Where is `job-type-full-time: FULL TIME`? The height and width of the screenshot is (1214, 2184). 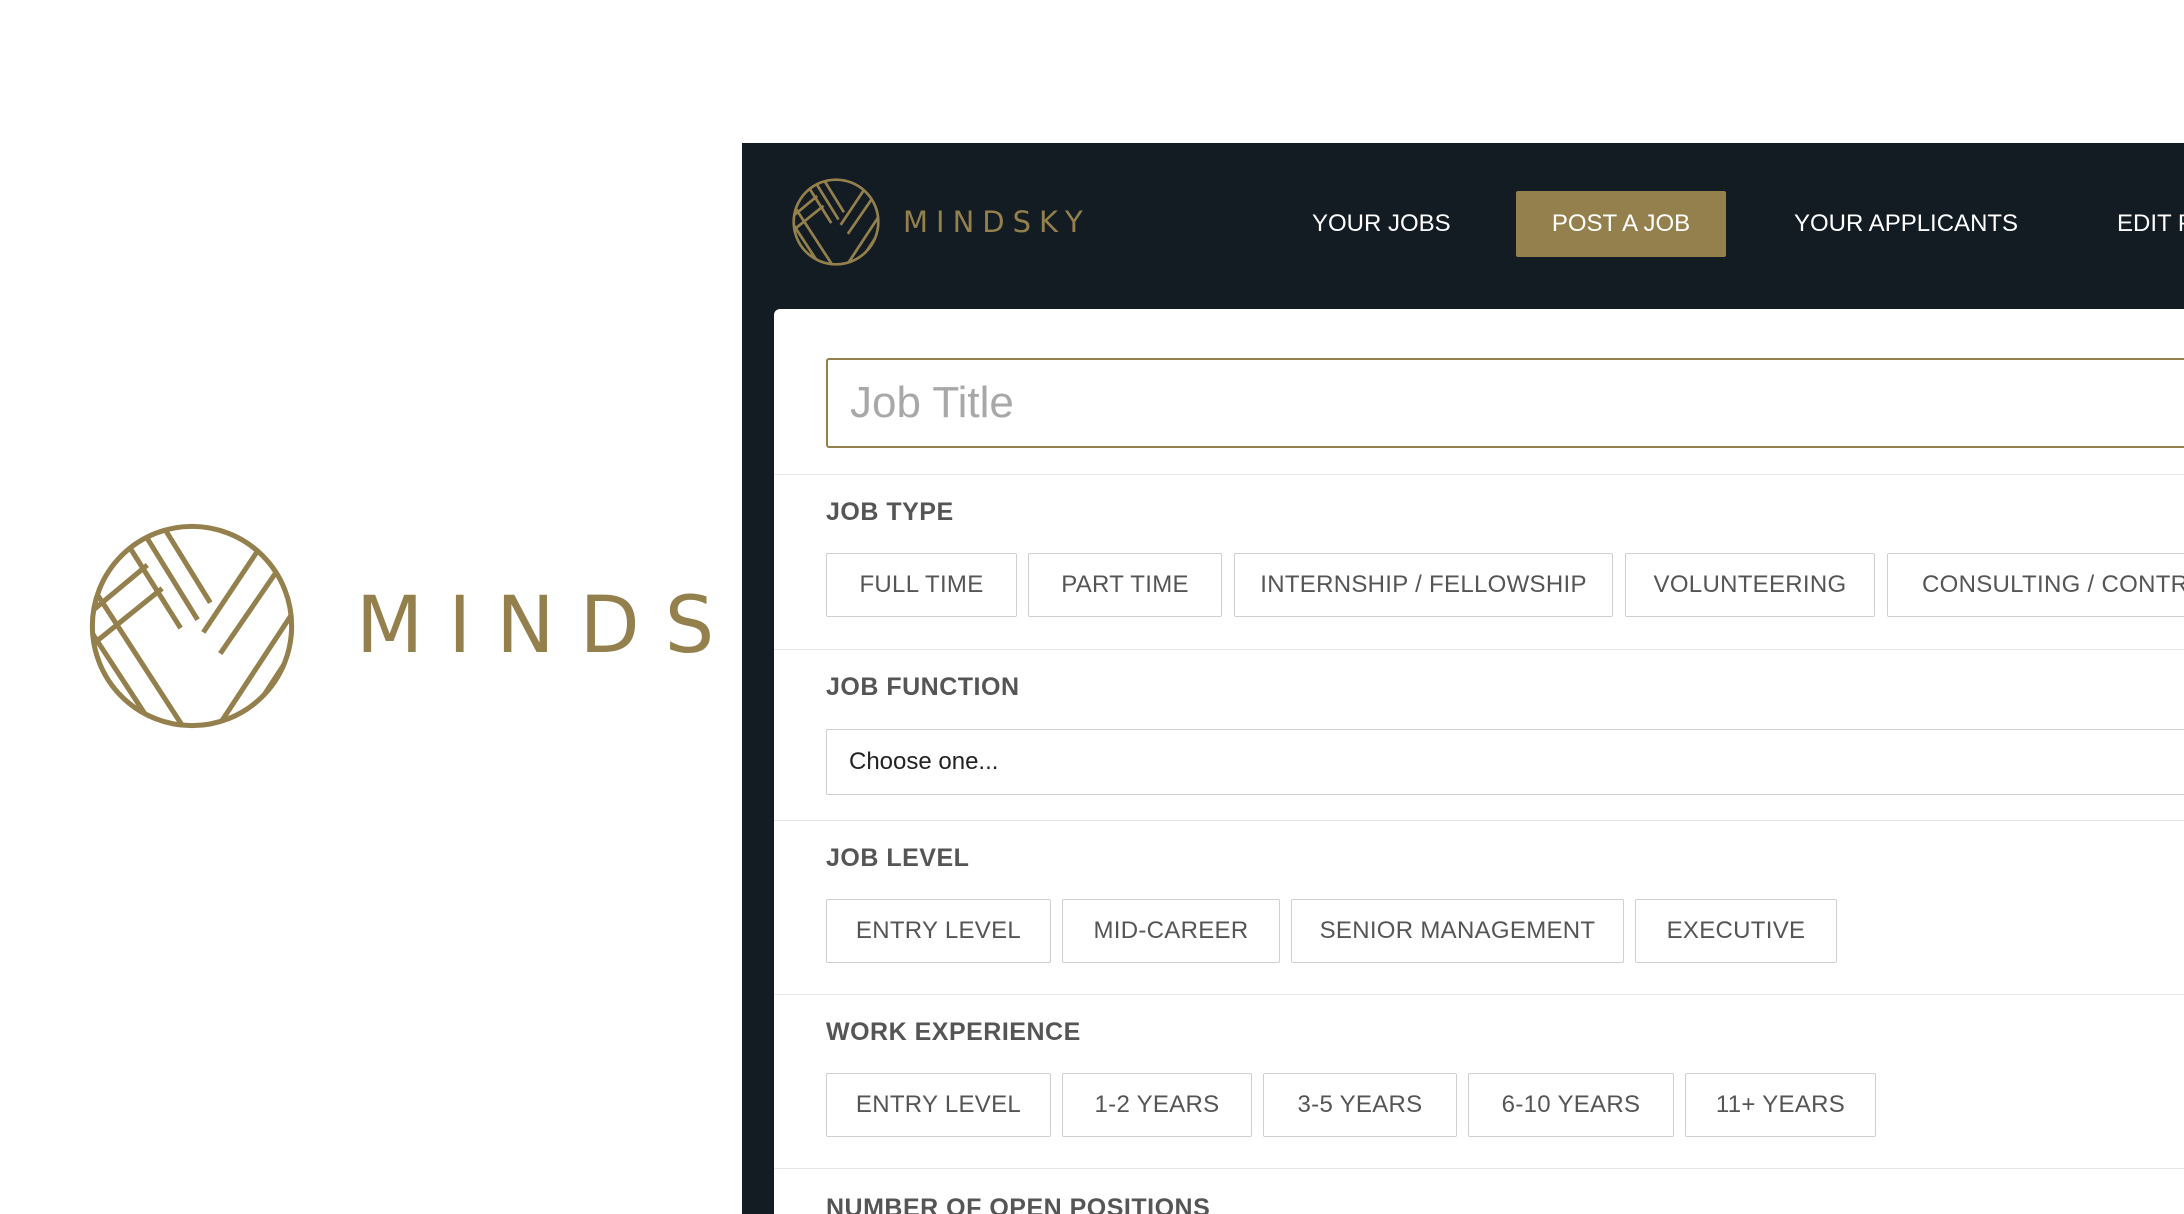
job-type-full-time: FULL TIME is located at coordinates (921, 585).